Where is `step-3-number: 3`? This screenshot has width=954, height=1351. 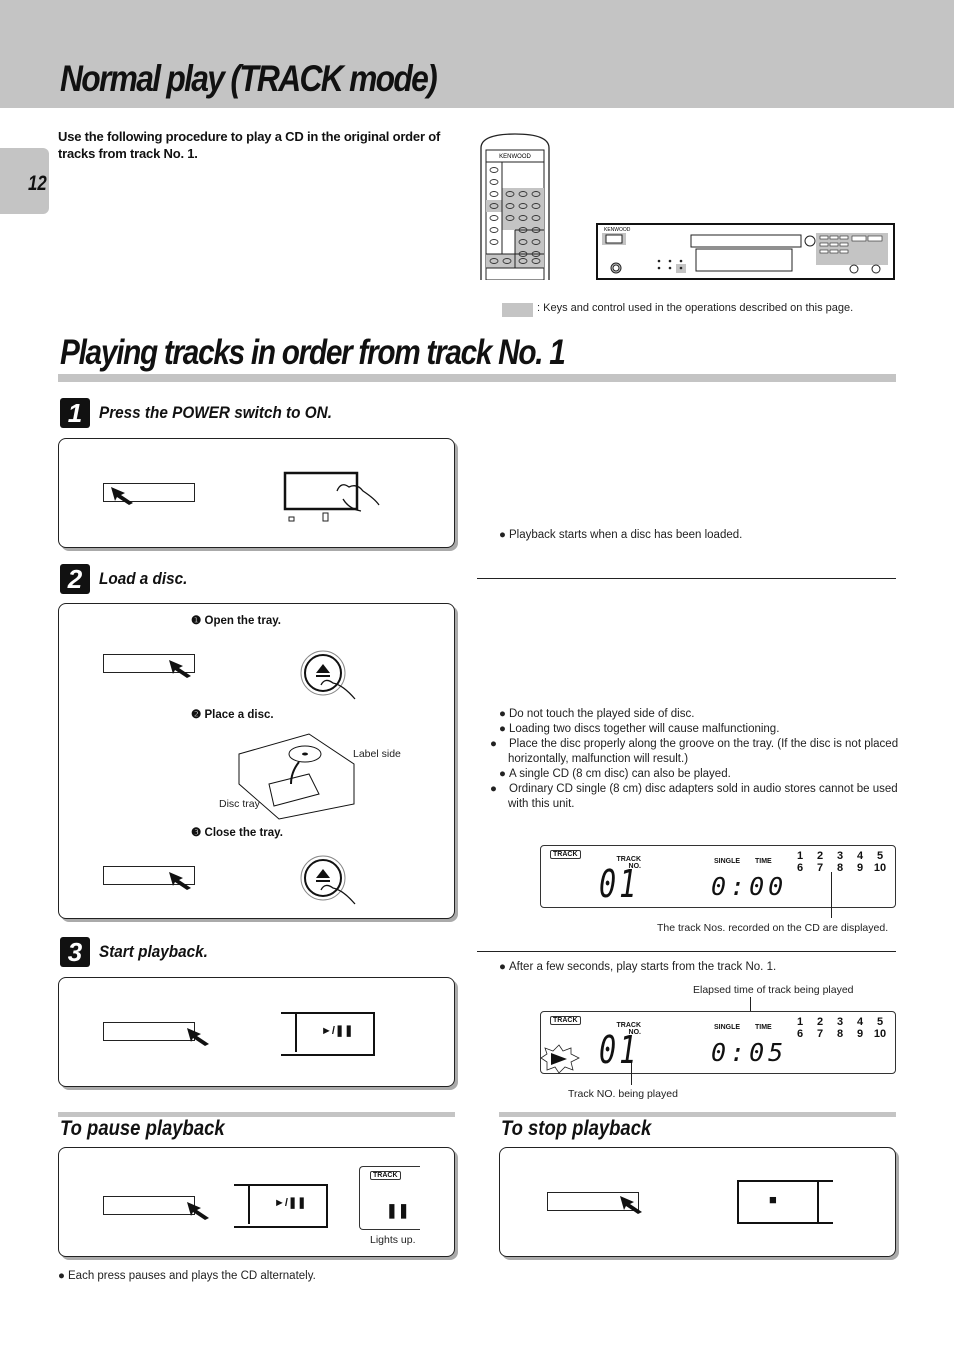 step-3-number: 3 is located at coordinates (75, 952).